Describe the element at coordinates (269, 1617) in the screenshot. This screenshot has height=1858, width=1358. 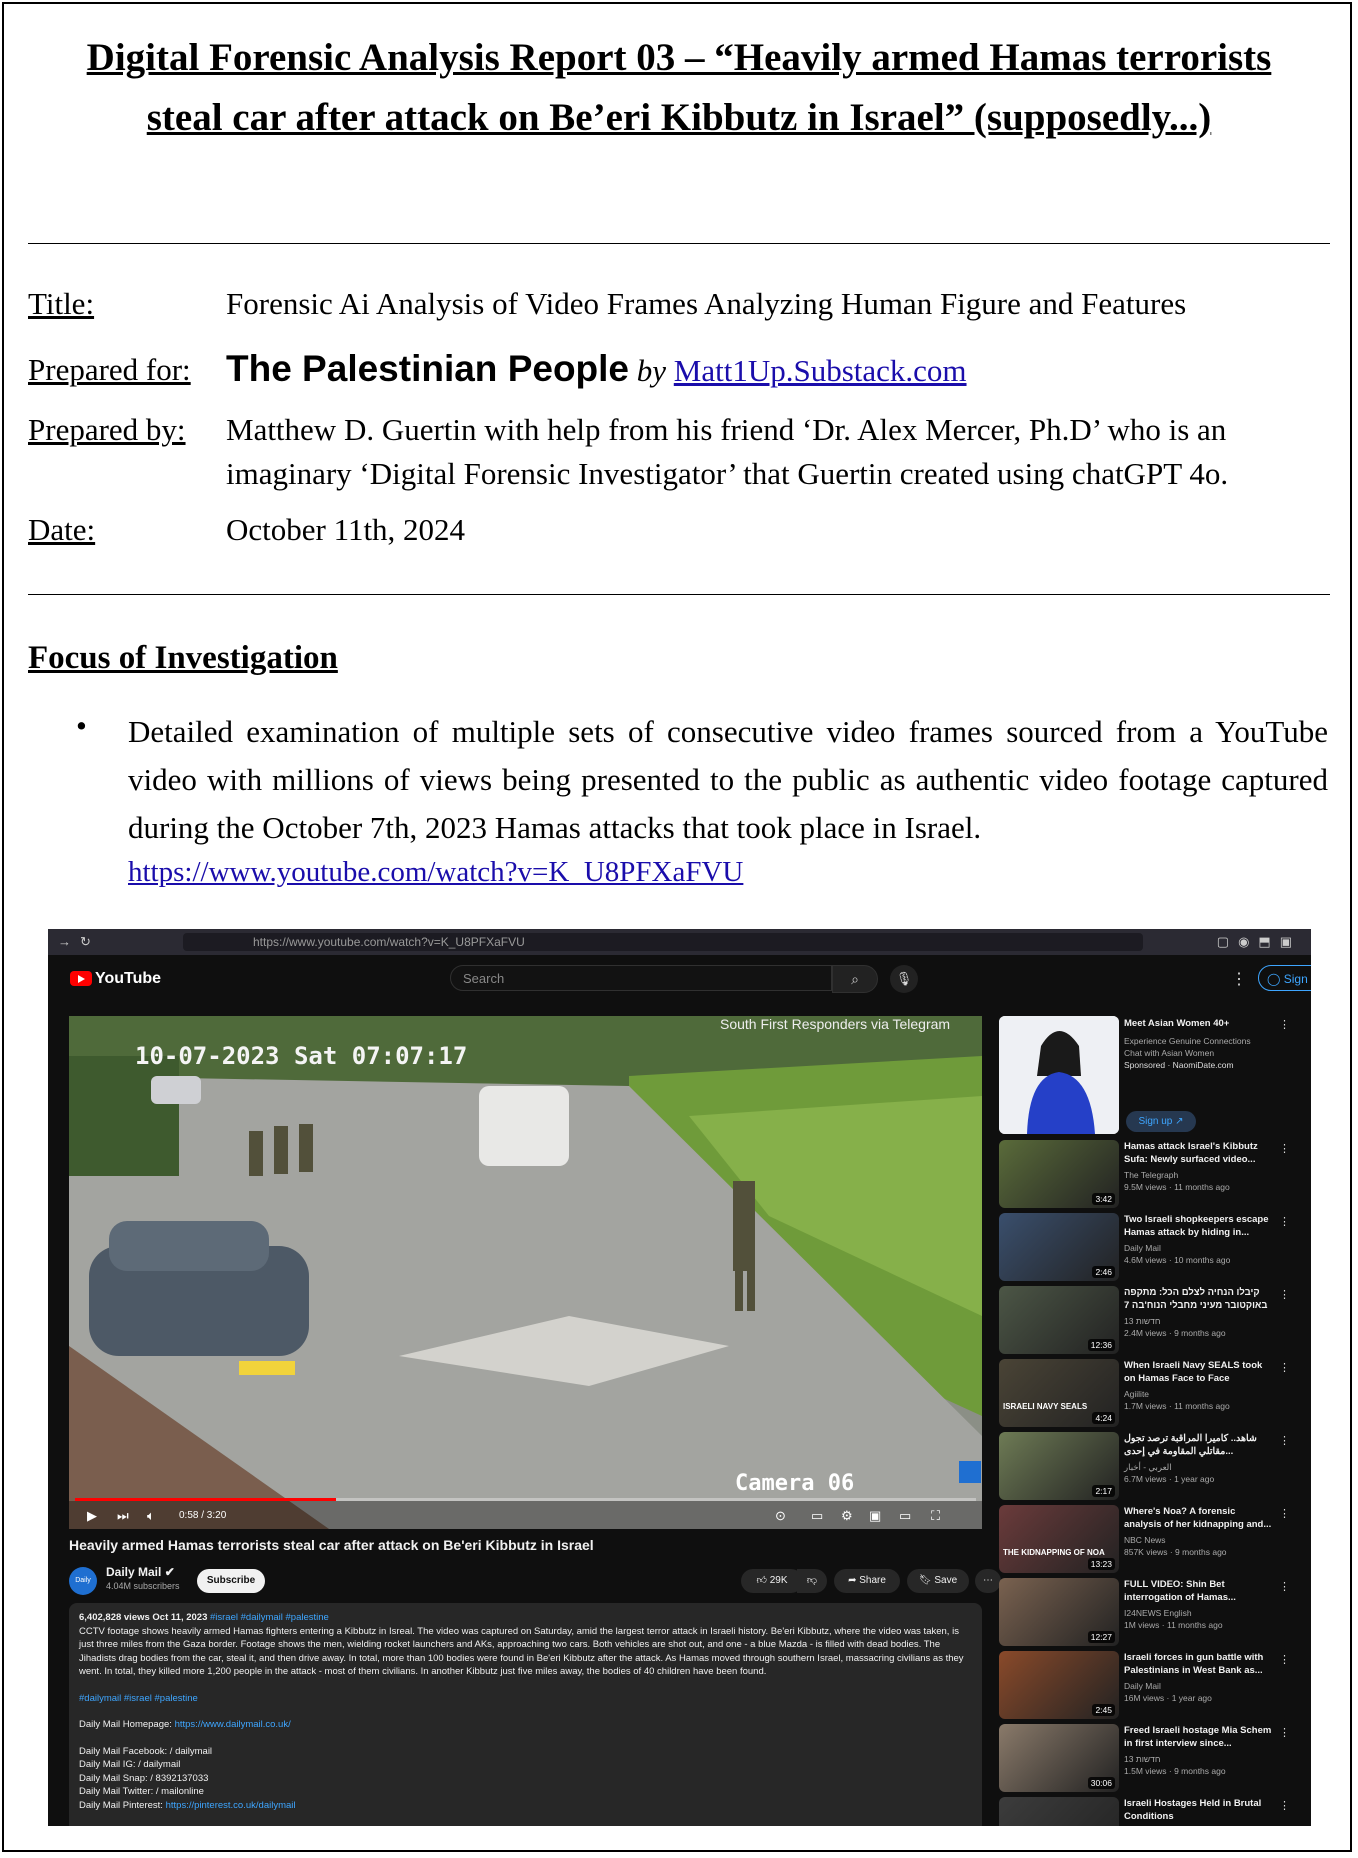
I see `description-tags: #israel #dailymail #palestine` at that location.